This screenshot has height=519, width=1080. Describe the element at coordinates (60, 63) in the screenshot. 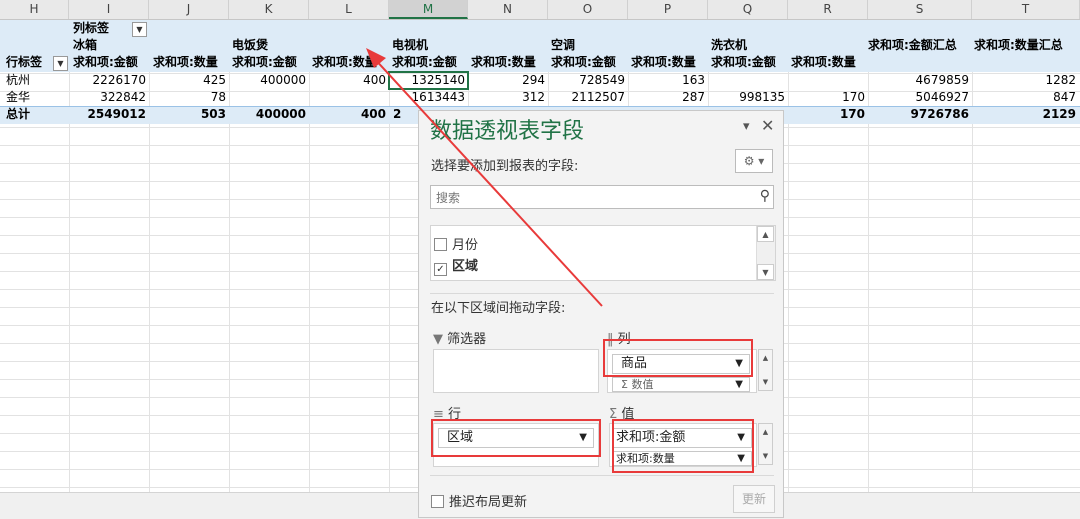

I see `row-labels-filter-button: ▼` at that location.